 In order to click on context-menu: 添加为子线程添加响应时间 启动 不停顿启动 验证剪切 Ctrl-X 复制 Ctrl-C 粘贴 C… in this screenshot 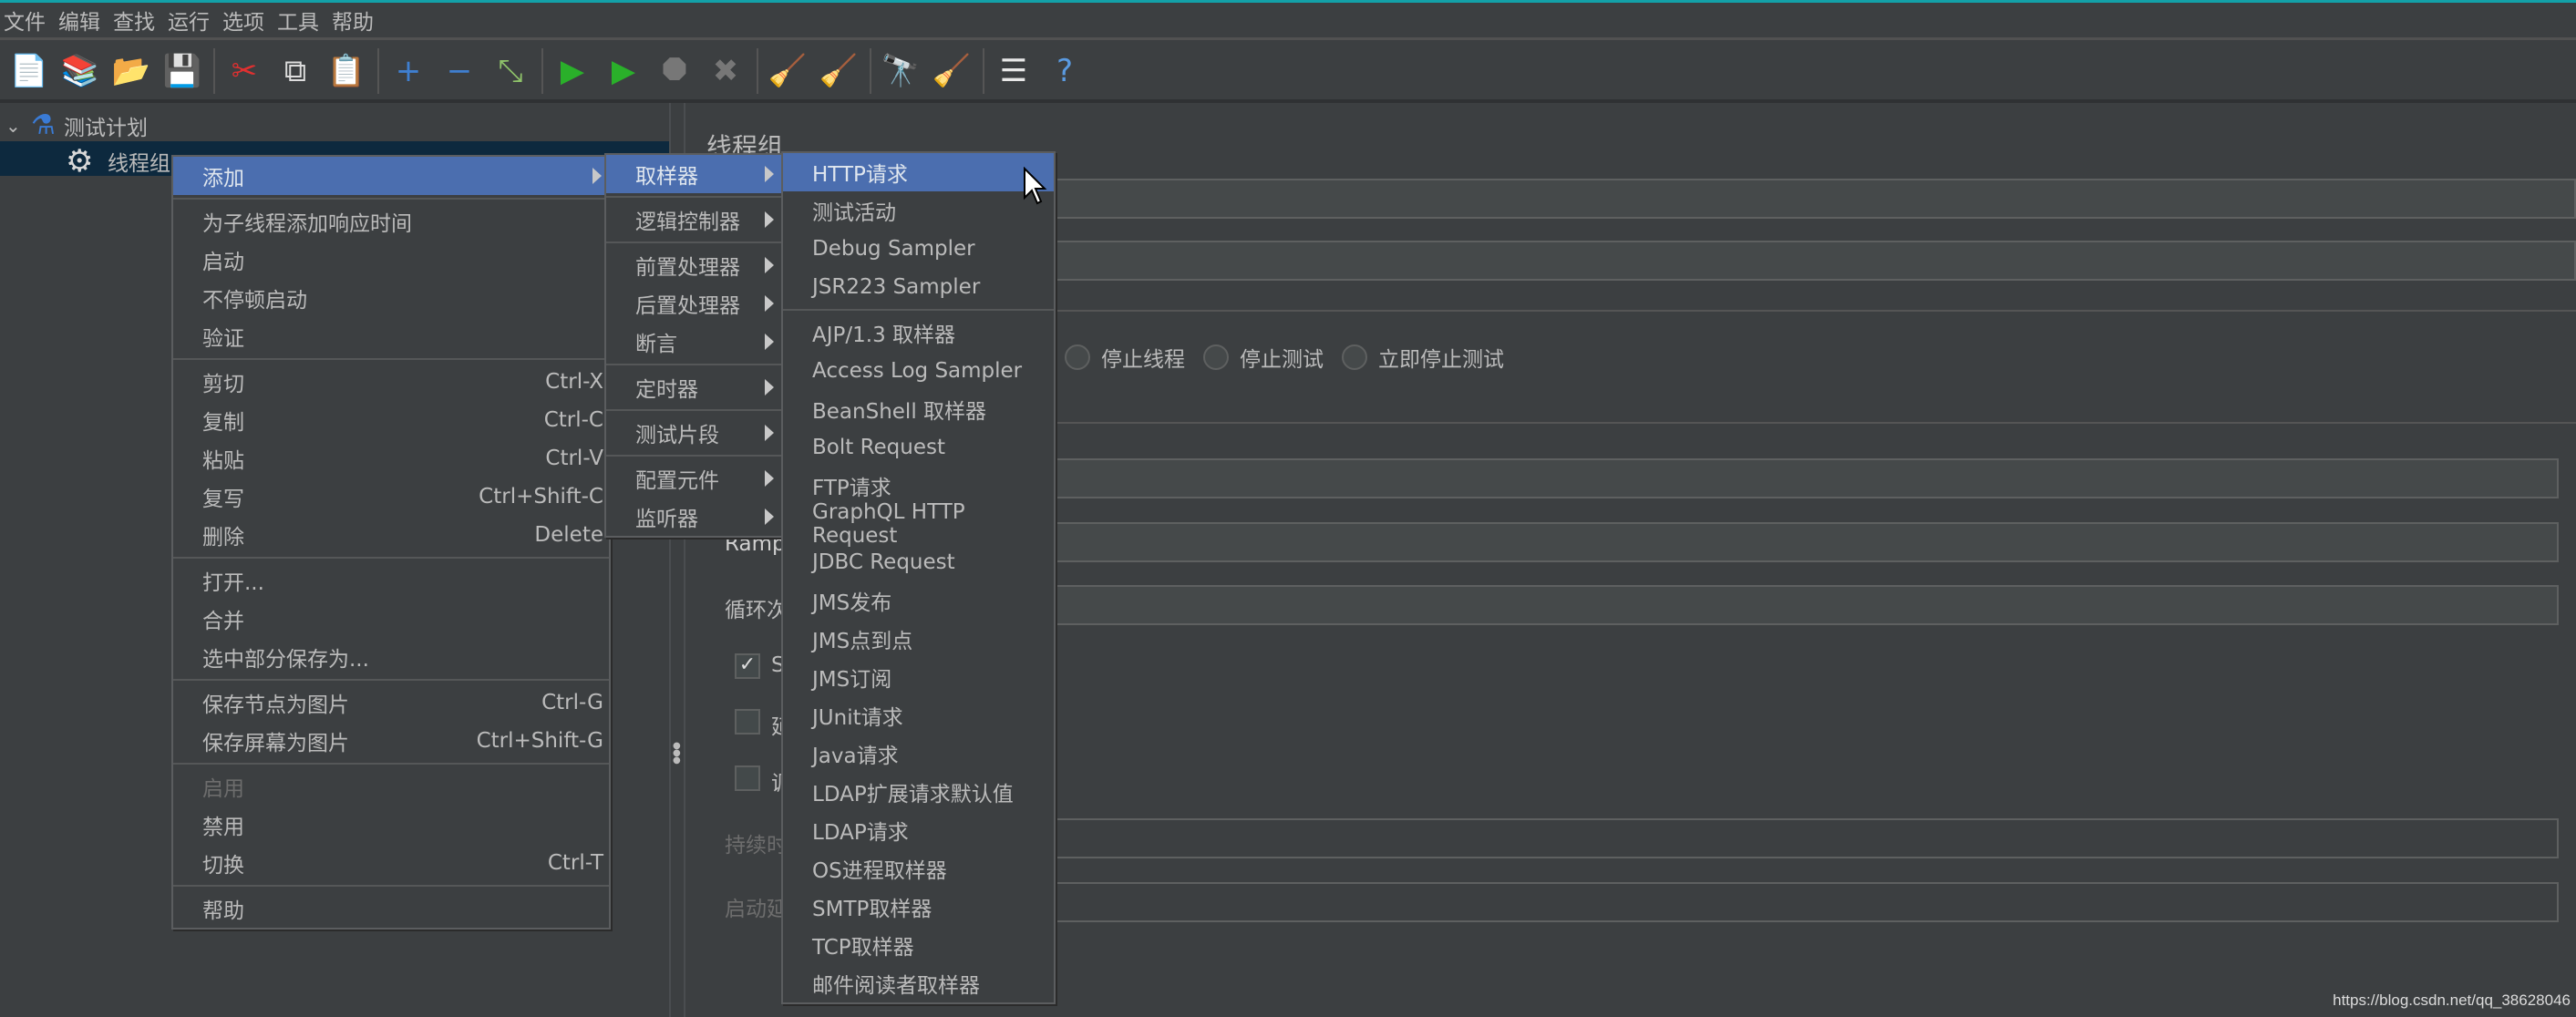, I will do `click(391, 542)`.